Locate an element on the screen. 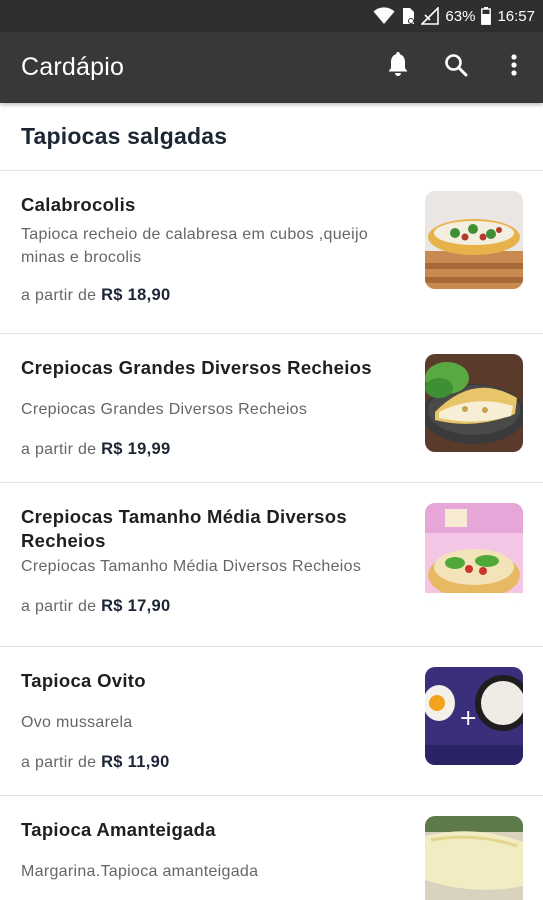 The height and width of the screenshot is (900, 543). more-vertical-icon is located at coordinates (514, 67).